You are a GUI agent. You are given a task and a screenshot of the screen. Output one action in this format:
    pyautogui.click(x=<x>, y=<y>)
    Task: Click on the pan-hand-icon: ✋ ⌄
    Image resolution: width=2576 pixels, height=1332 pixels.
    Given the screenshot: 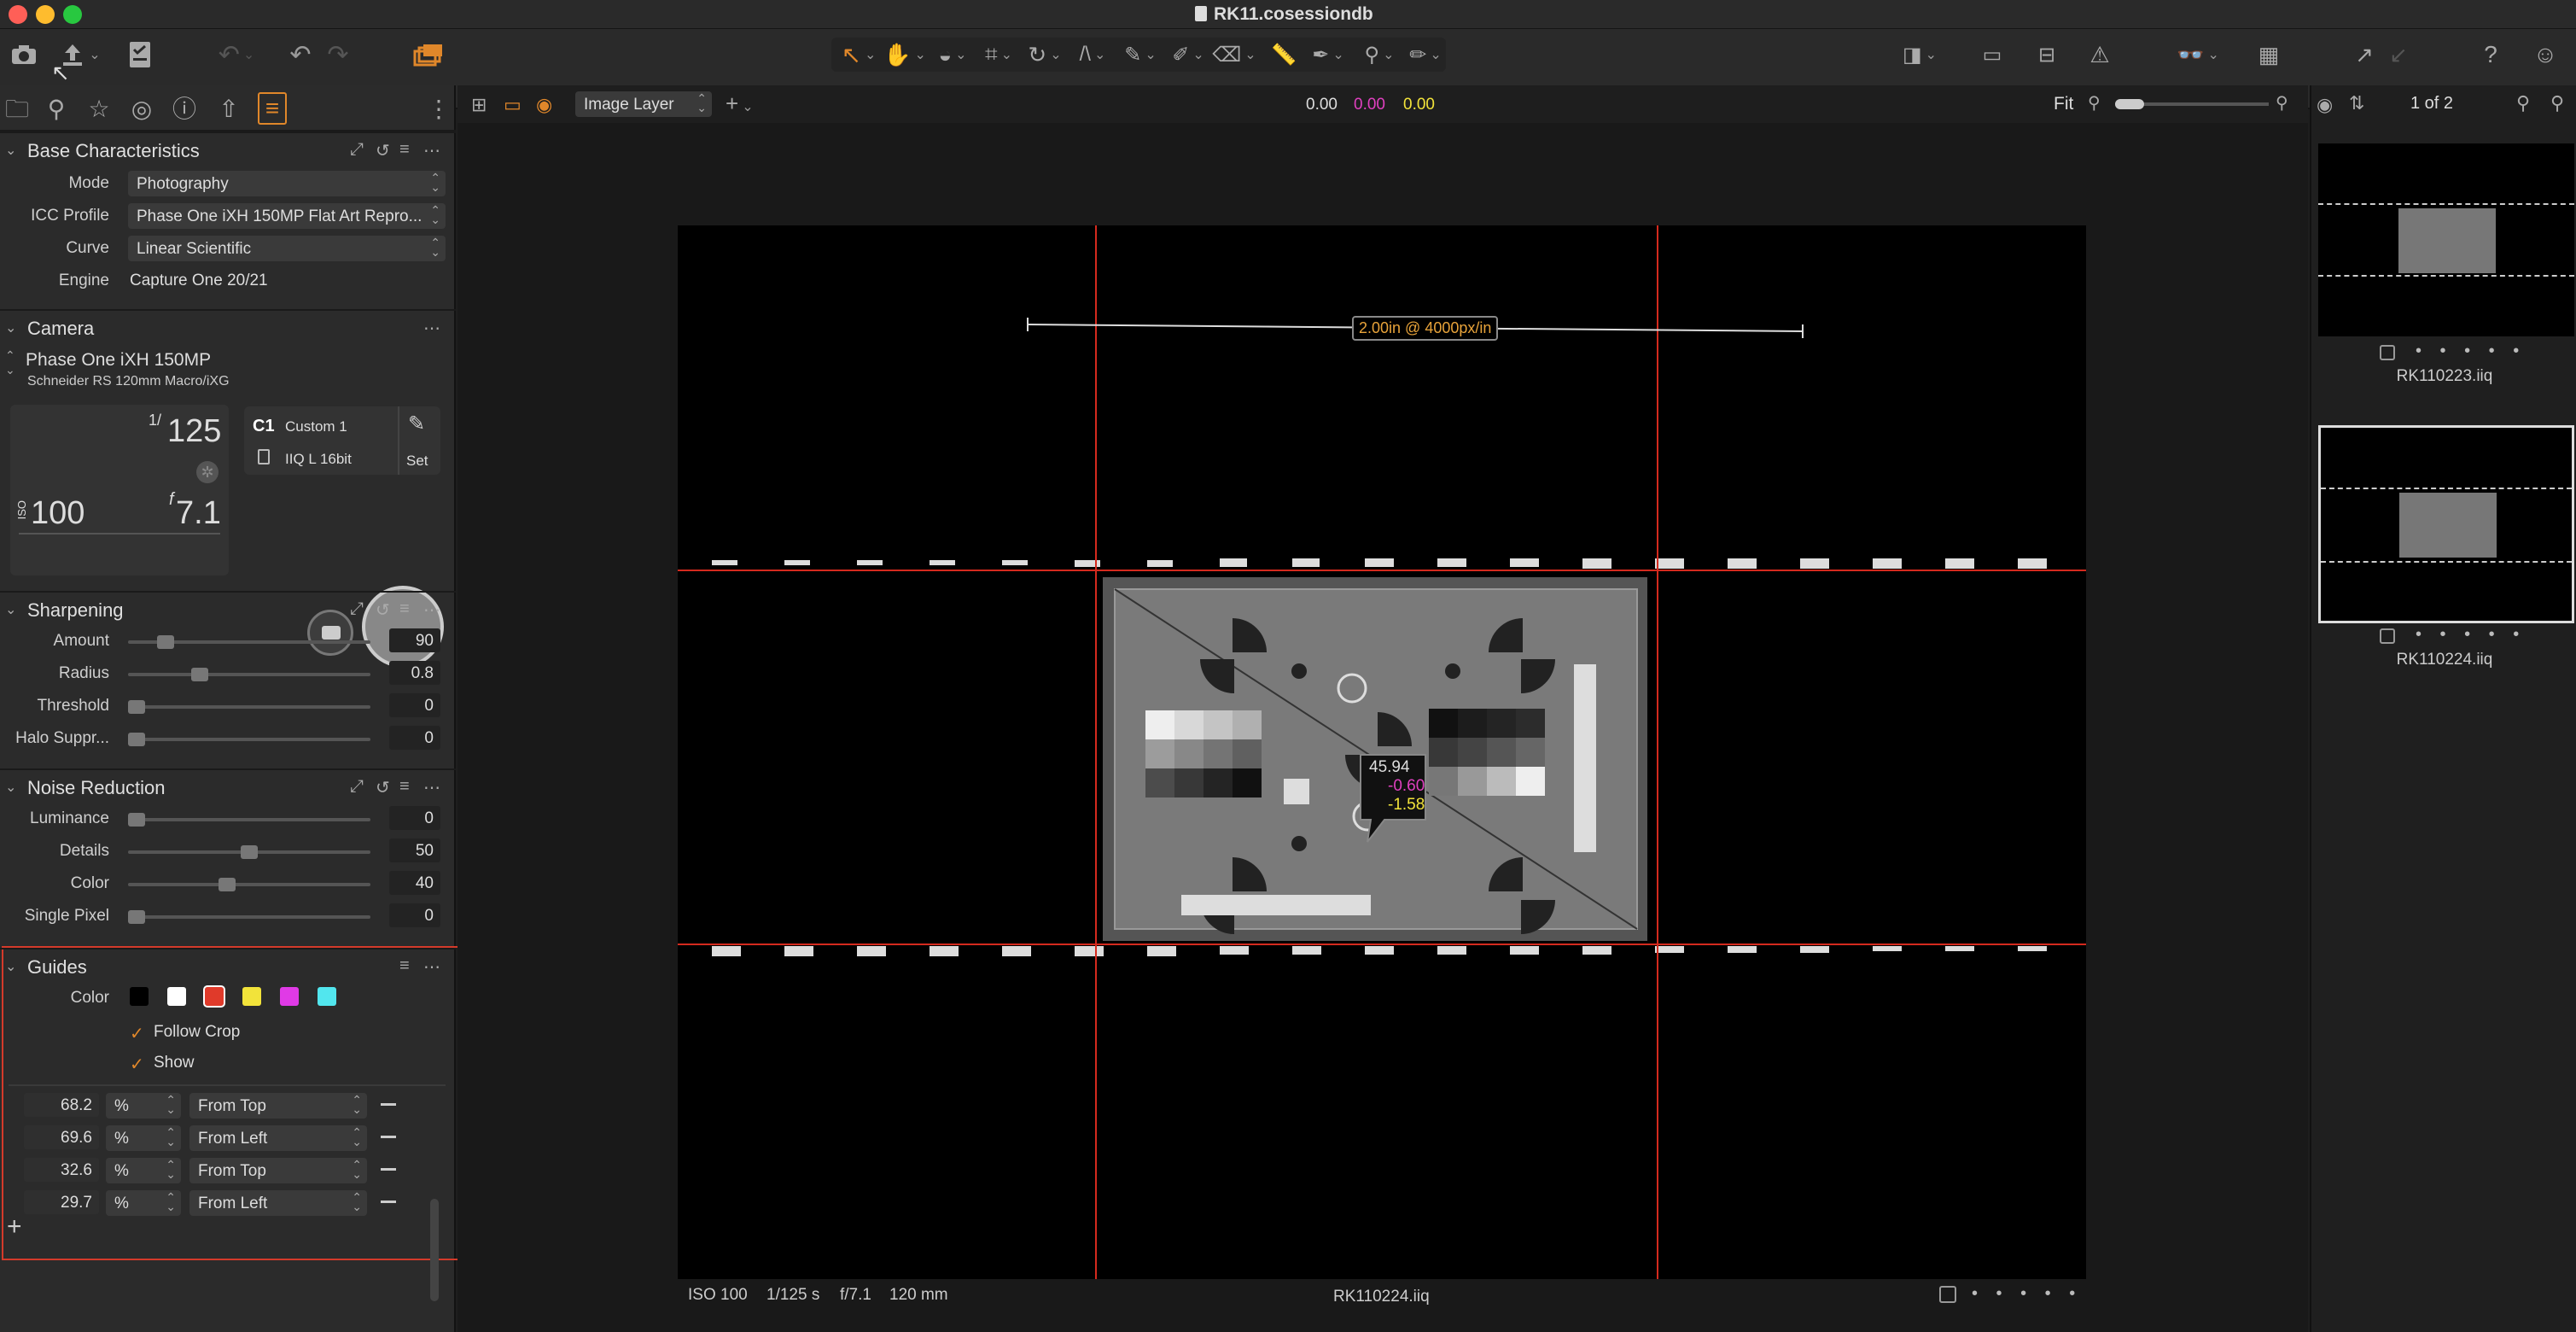 What is the action you would take?
    pyautogui.click(x=904, y=54)
    